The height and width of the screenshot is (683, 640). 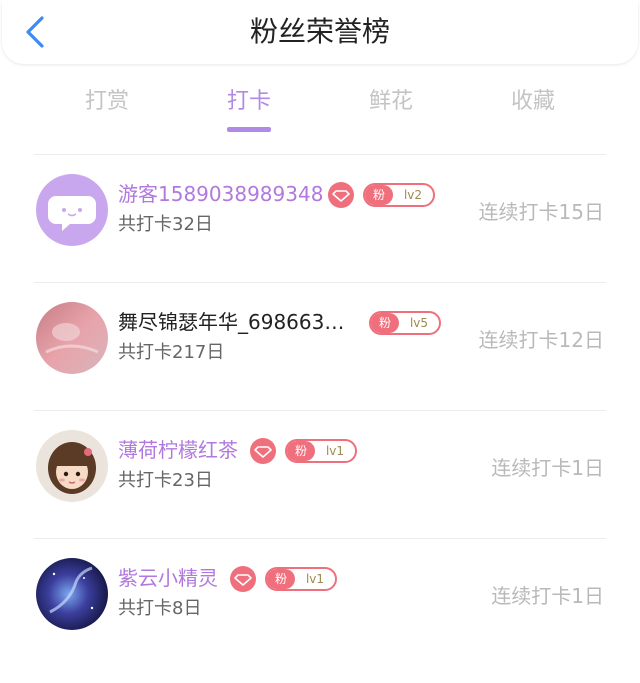 What do you see at coordinates (419, 323) in the screenshot?
I see `fan-badge-level: lv5` at bounding box center [419, 323].